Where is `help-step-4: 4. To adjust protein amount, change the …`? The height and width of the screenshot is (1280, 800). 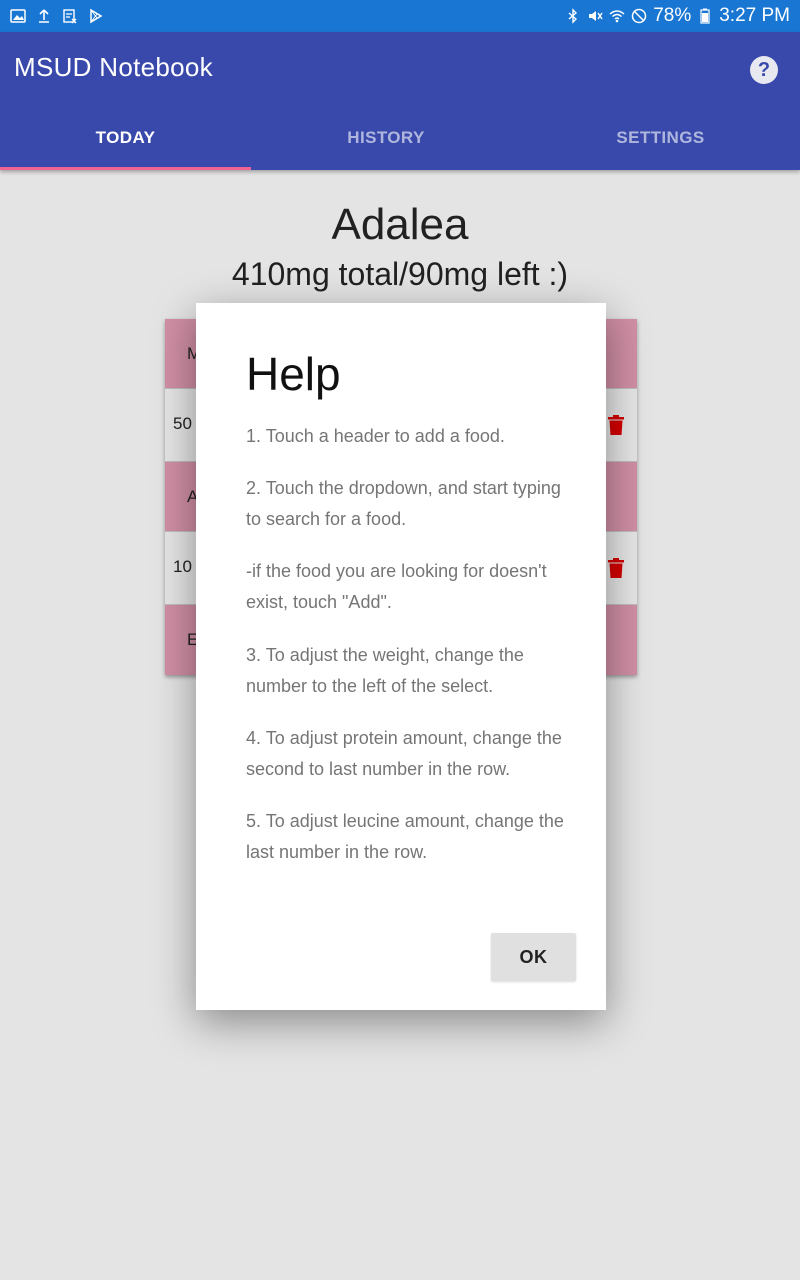 help-step-4: 4. To adjust protein amount, change the … is located at coordinates (404, 753).